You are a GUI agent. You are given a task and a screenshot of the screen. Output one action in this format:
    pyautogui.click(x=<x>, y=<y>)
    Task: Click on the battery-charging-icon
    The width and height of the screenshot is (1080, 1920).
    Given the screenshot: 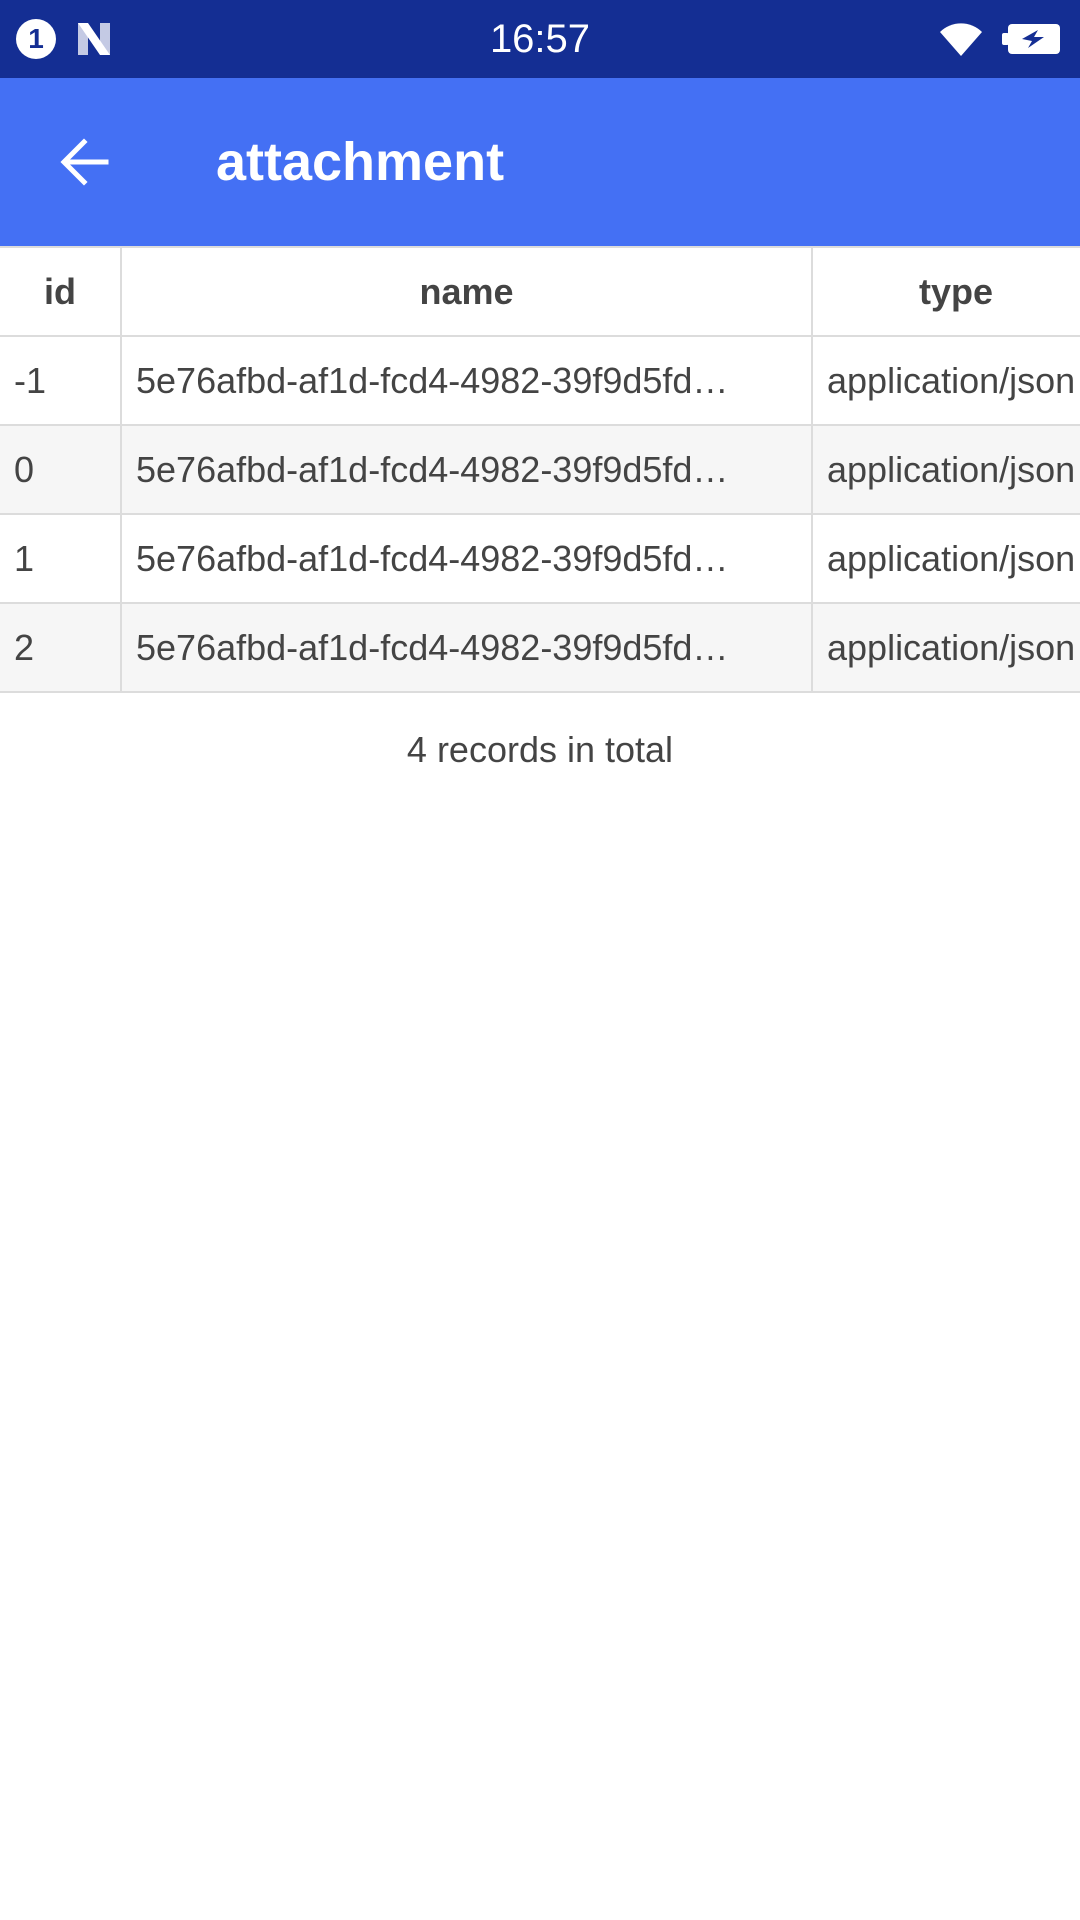 What is the action you would take?
    pyautogui.click(x=1031, y=39)
    